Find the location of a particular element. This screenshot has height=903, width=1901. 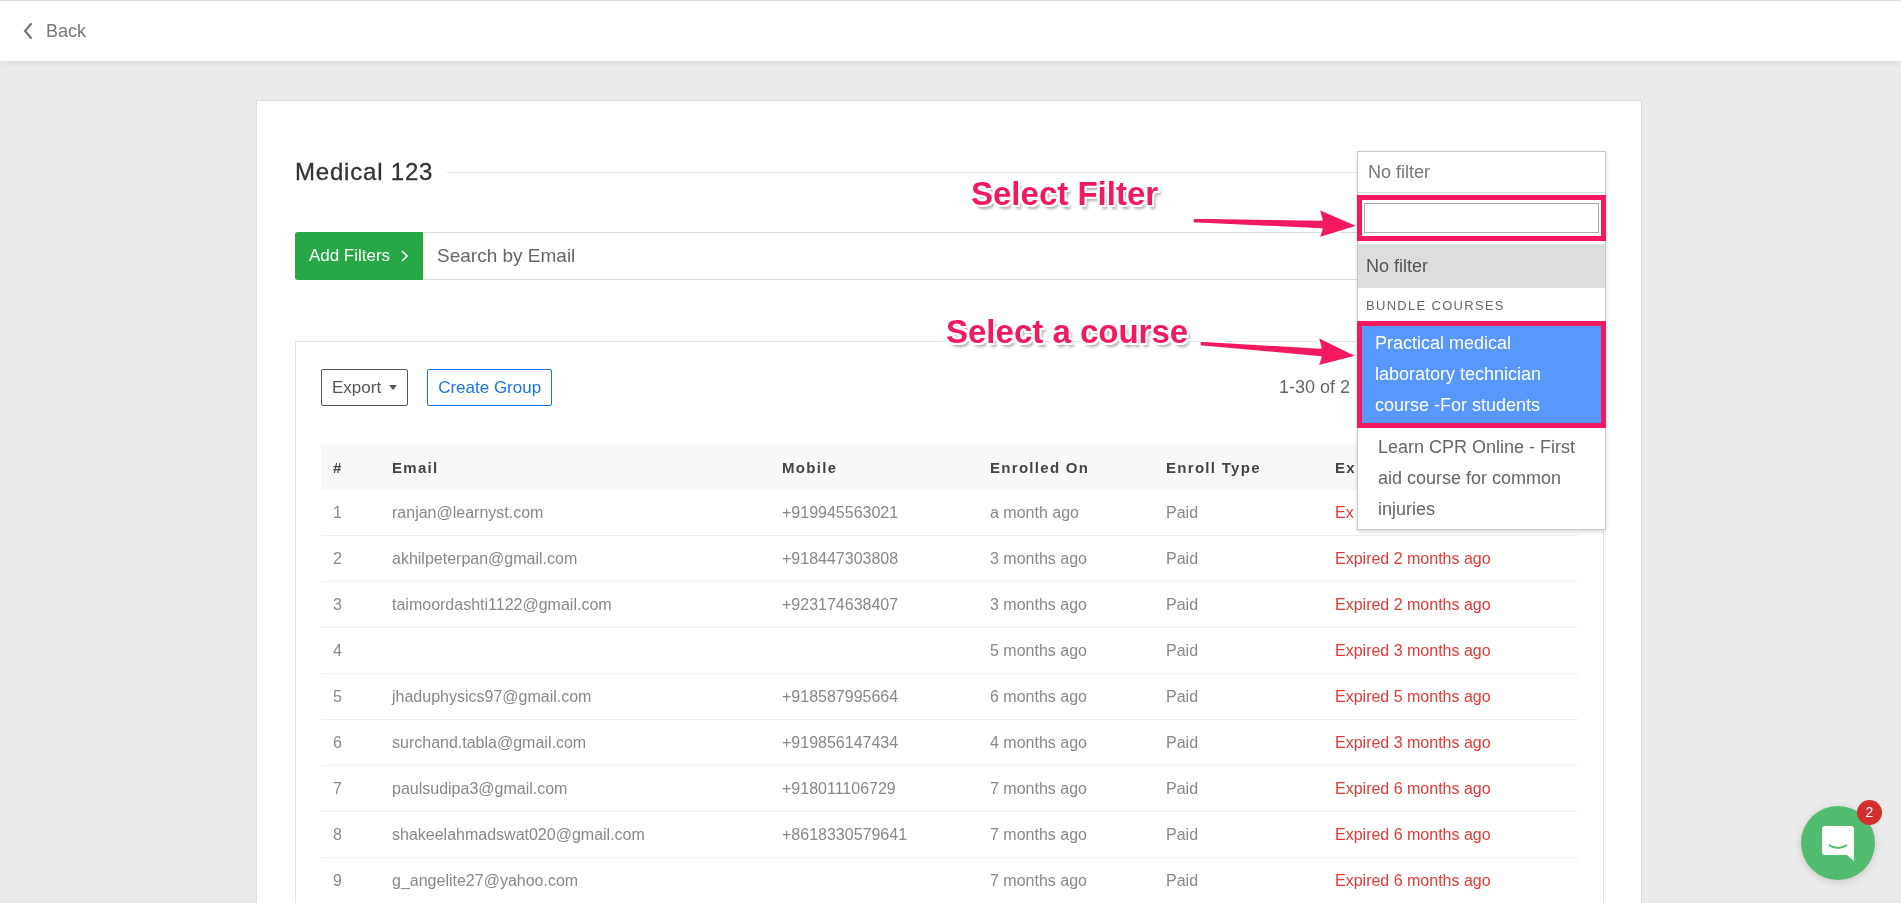

chat-icon is located at coordinates (1838, 843).